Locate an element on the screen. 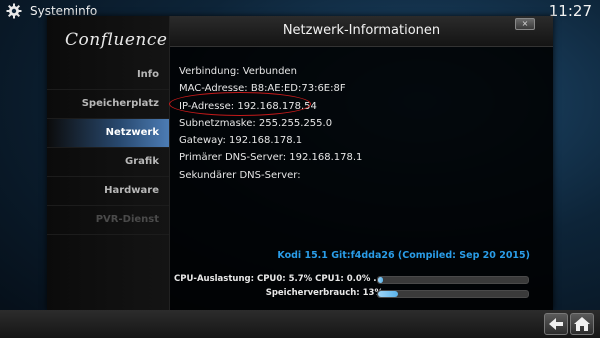 The width and height of the screenshot is (600, 338). cpu-usage-bar is located at coordinates (453, 280).